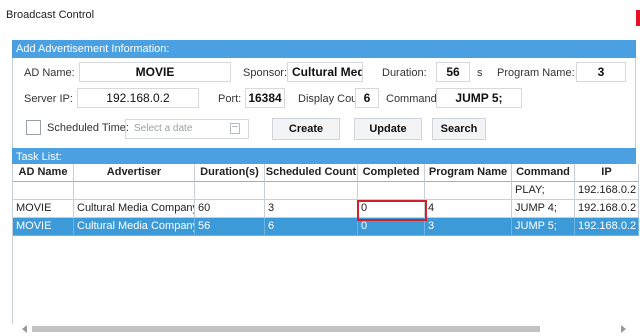 This screenshot has height=336, width=640. Describe the element at coordinates (391, 191) in the screenshot. I see `cell-completed` at that location.